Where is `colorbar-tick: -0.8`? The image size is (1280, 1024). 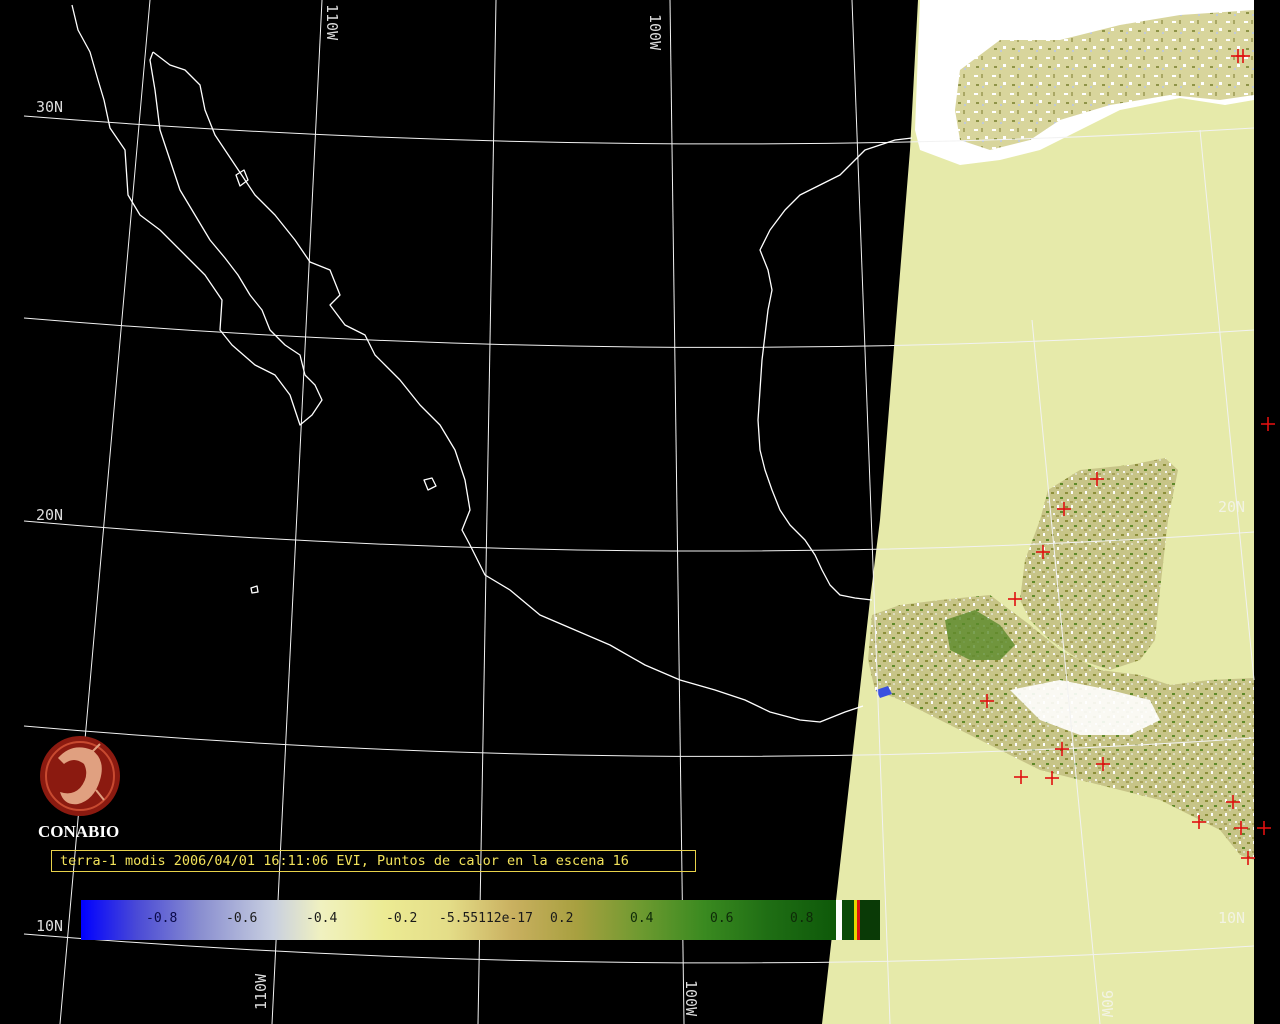
colorbar-tick: -0.8 is located at coordinates (162, 918).